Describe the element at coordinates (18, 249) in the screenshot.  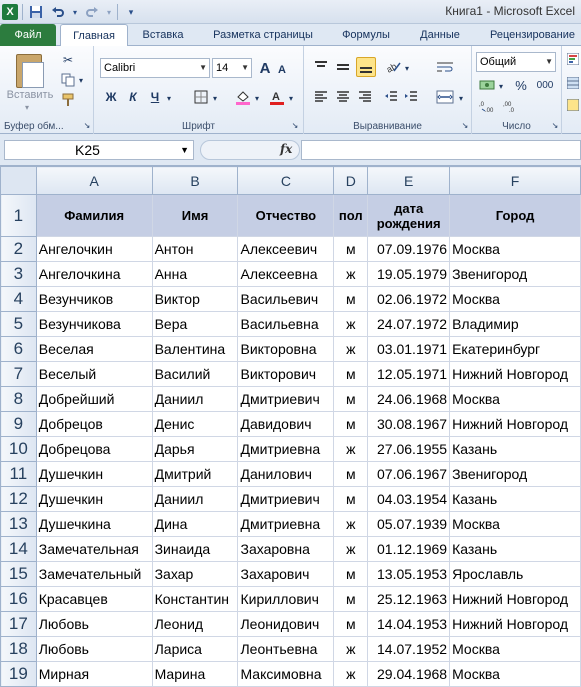
I see `row-header: 2` at that location.